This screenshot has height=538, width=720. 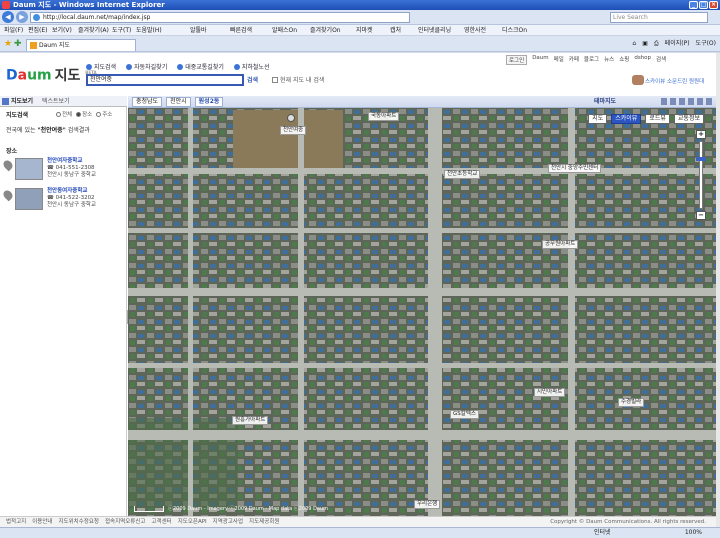 What do you see at coordinates (81, 45) in the screenshot?
I see `browser-tab: Daum 지도` at bounding box center [81, 45].